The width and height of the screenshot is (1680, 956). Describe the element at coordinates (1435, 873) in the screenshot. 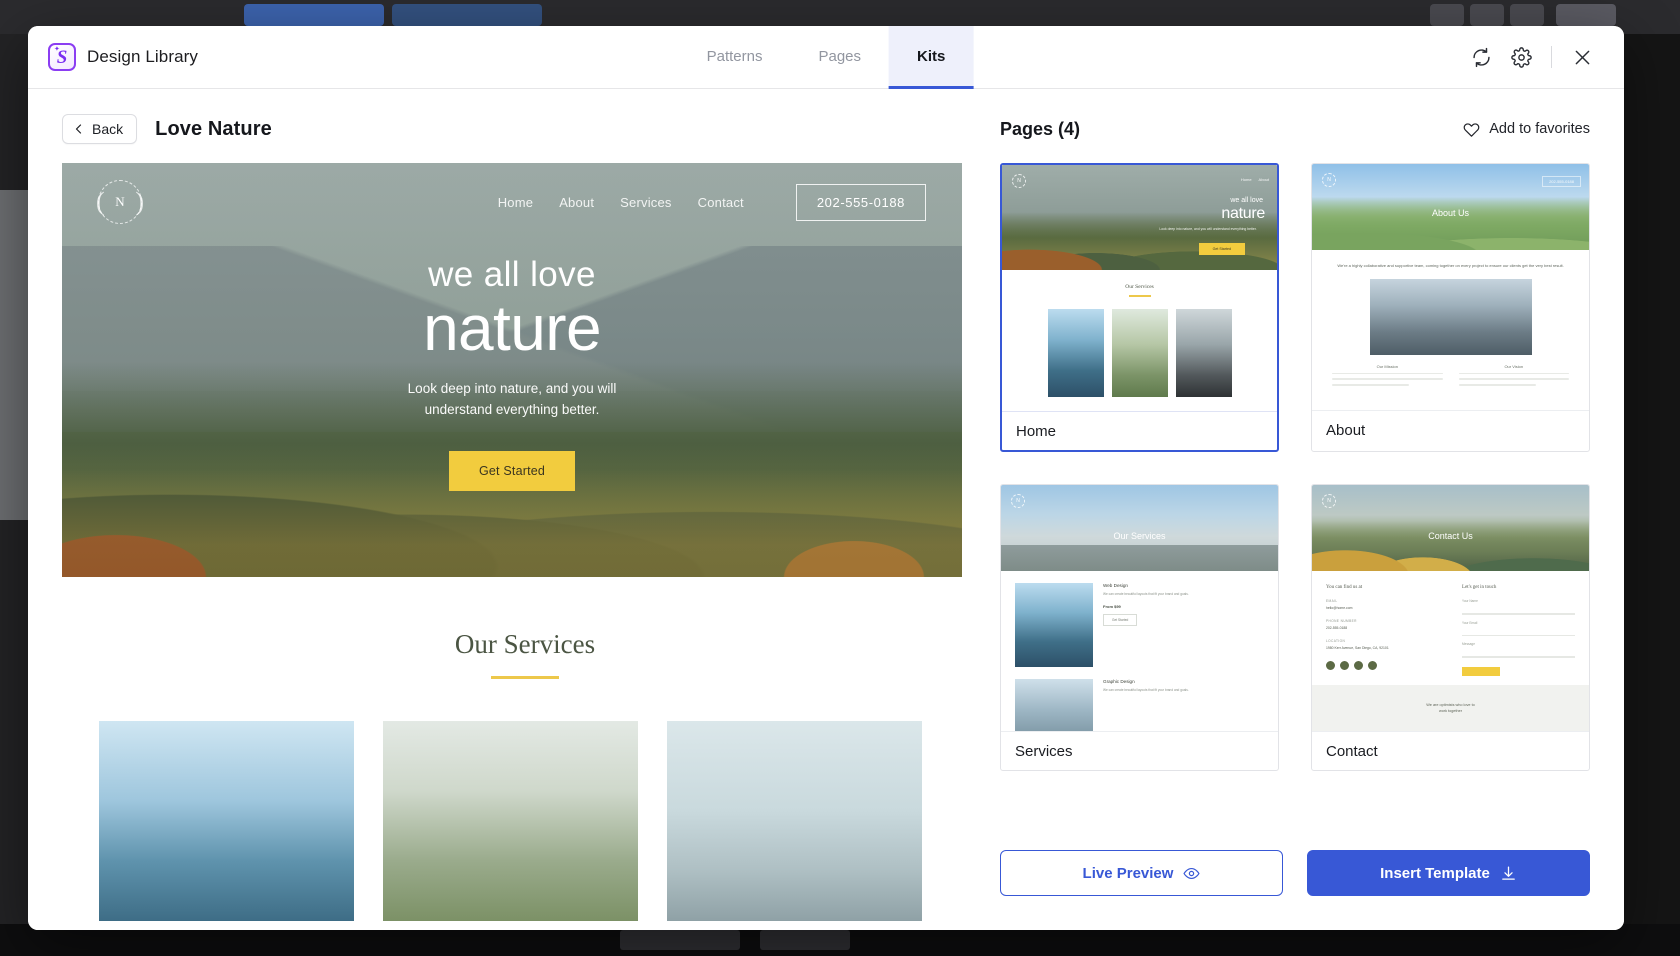

I see `insert-template-label: Insert Template` at that location.